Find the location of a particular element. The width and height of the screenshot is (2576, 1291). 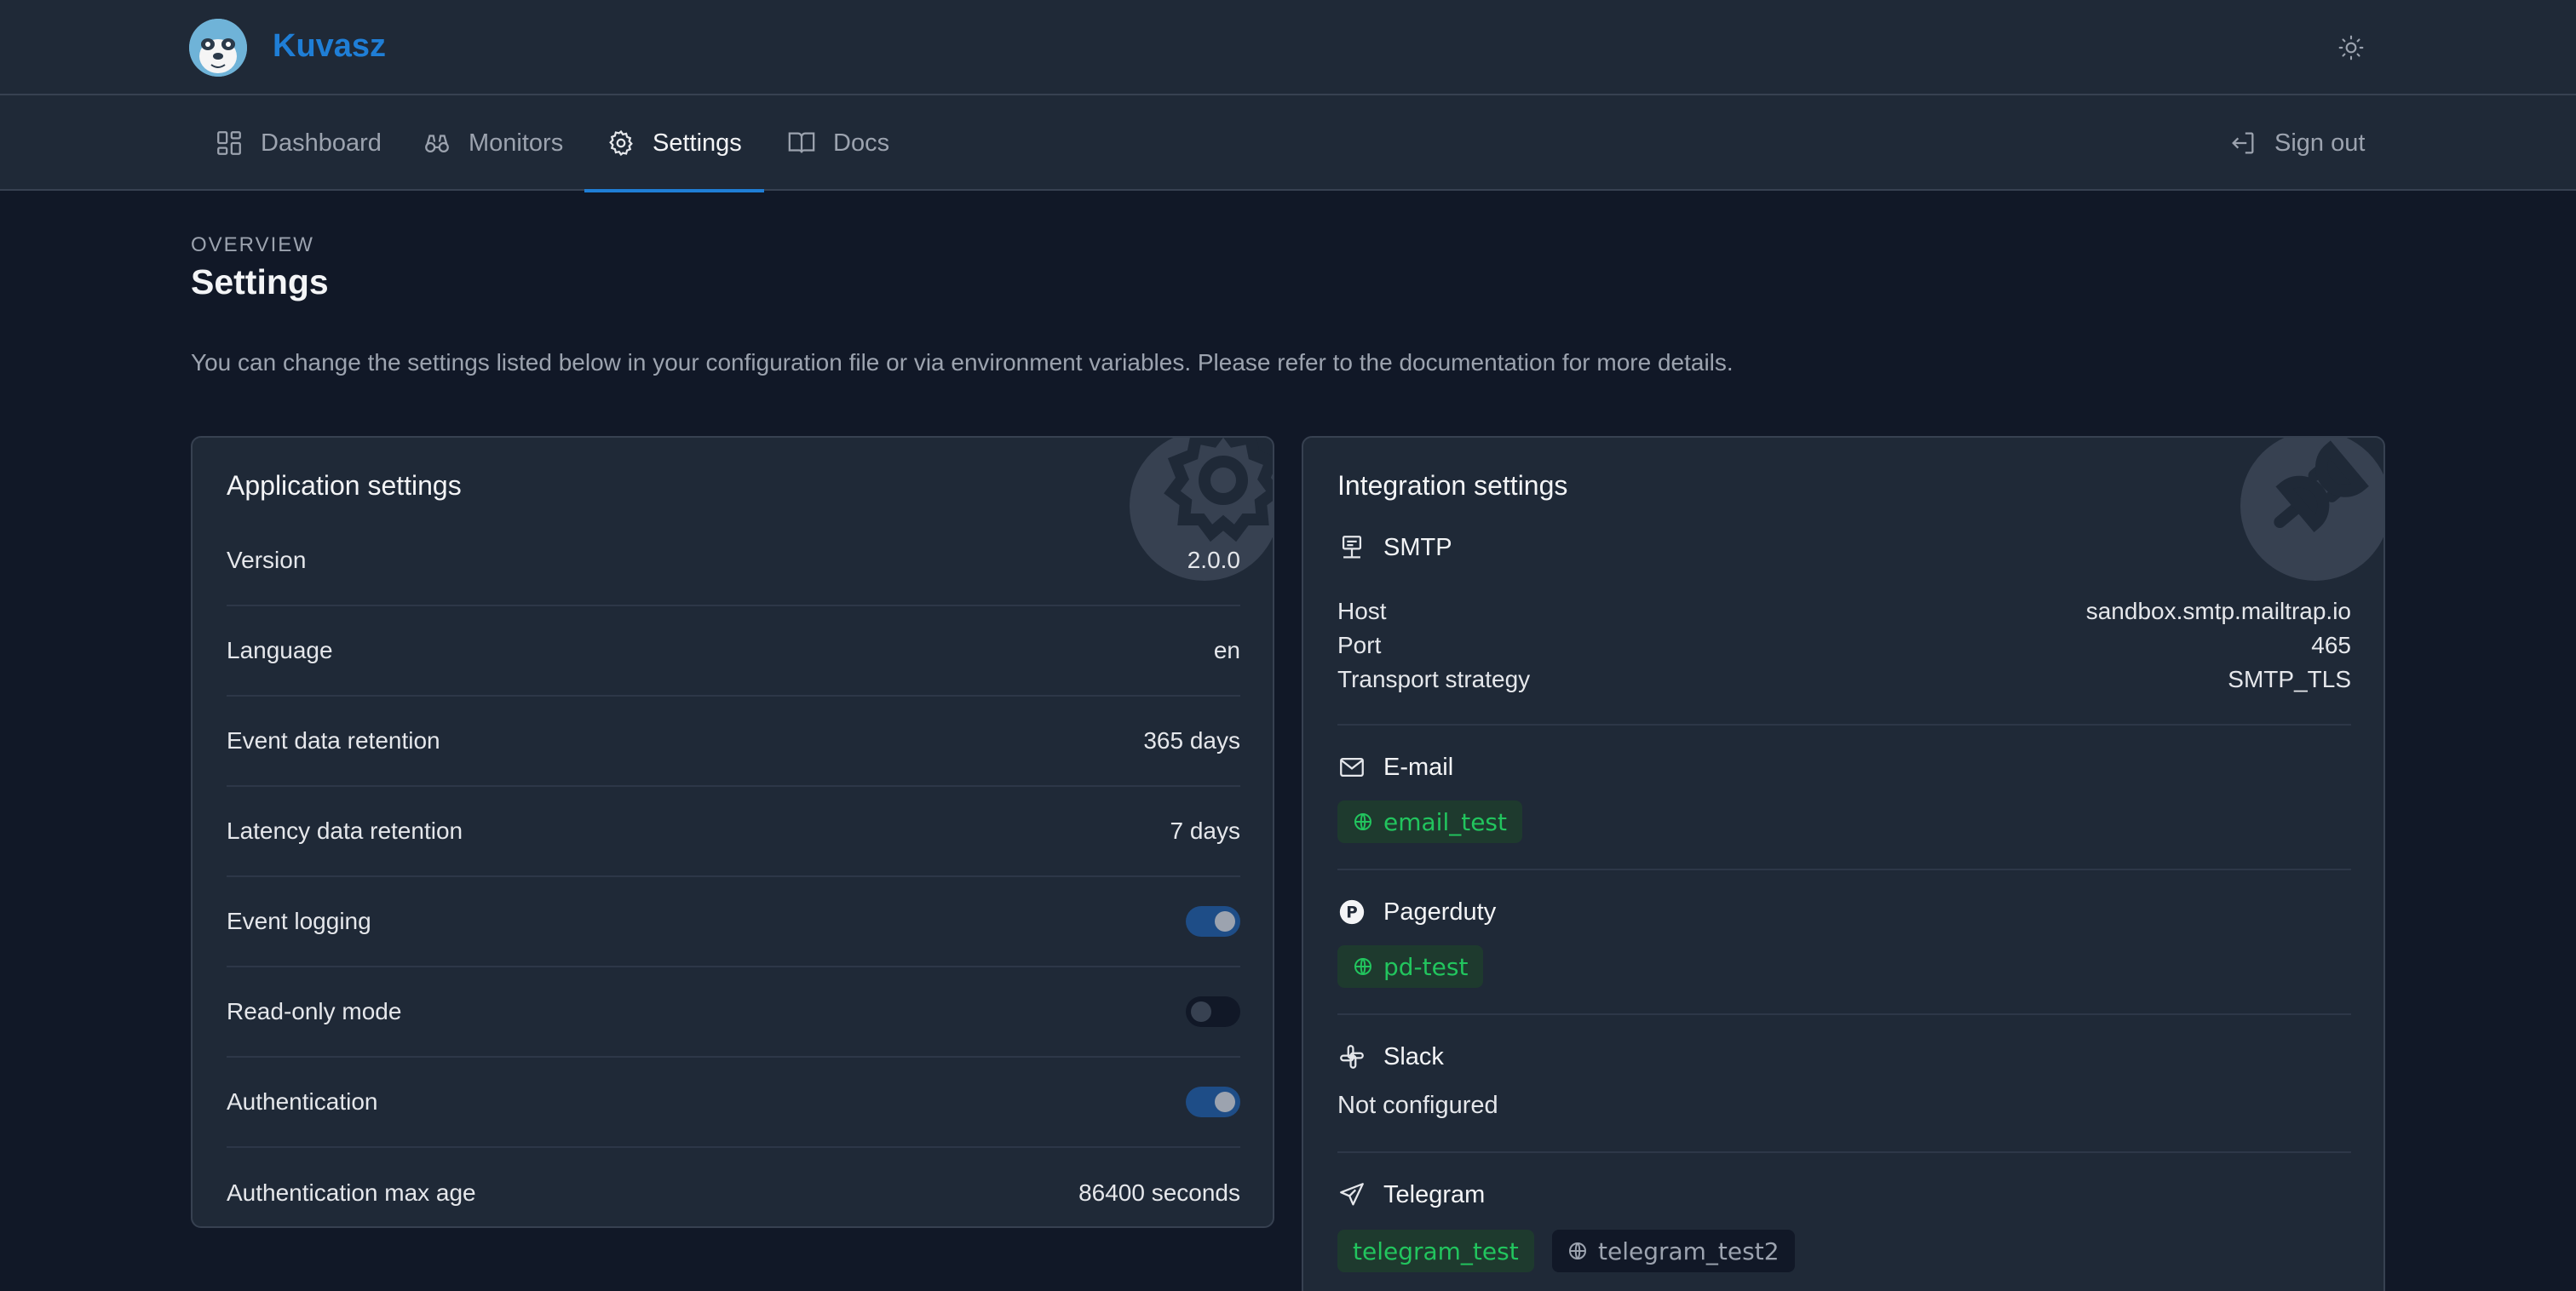

pagerduty-config-badge: pd-test is located at coordinates (1410, 967).